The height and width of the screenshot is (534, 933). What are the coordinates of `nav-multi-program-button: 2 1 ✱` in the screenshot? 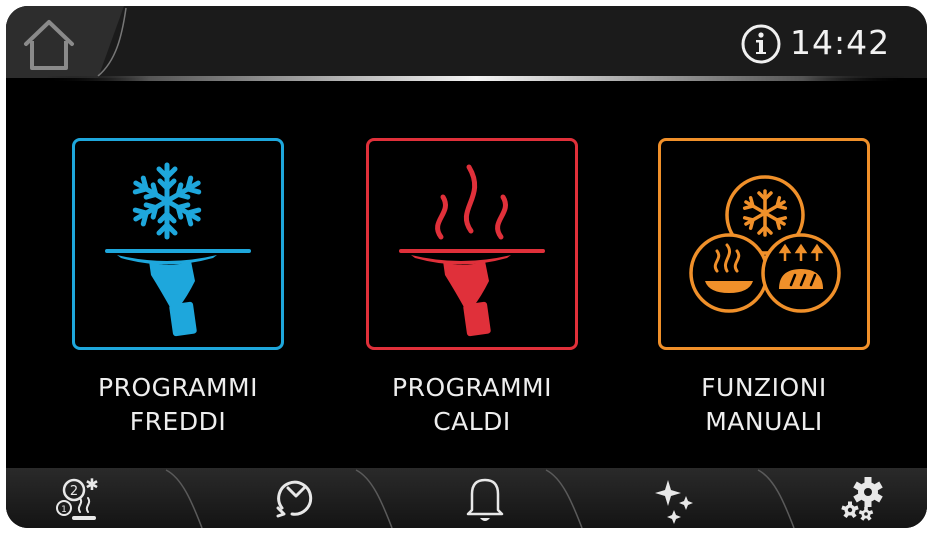 It's located at (99, 498).